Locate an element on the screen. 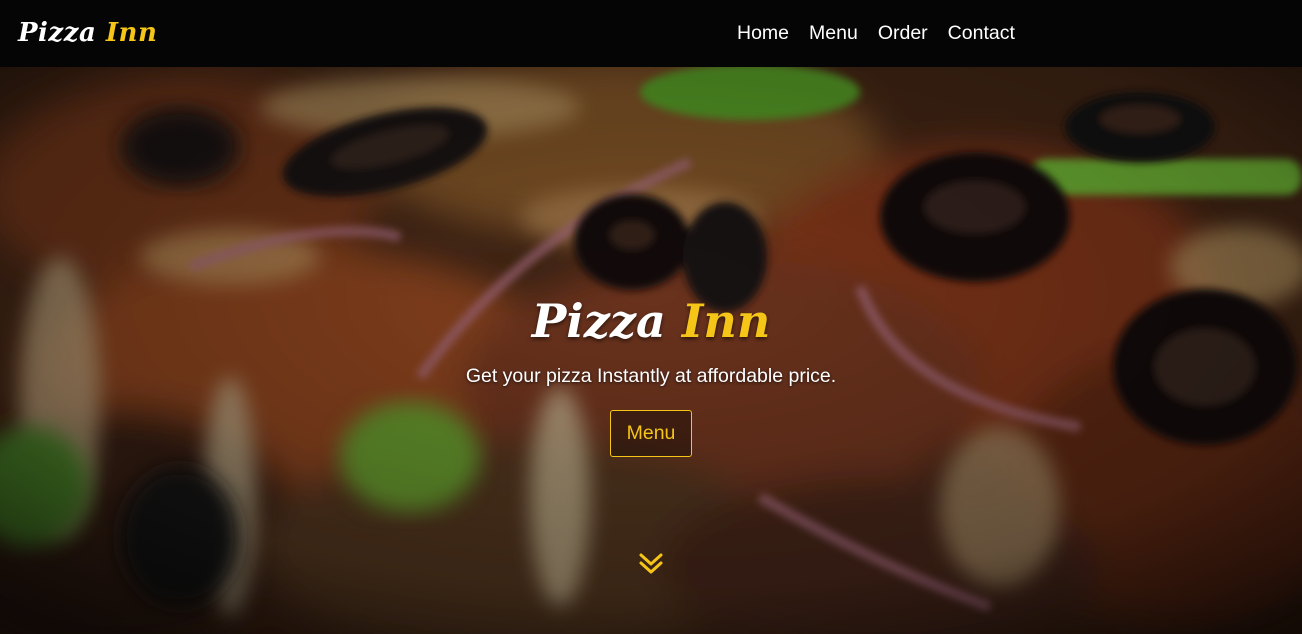 Image resolution: width=1302 pixels, height=634 pixels. nav-link-contact: Contact is located at coordinates (981, 33).